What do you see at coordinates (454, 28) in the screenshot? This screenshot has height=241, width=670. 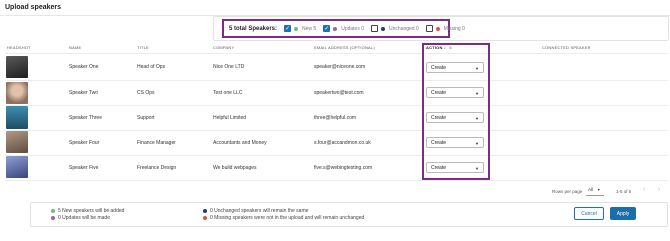 I see `filter-missing-label: Missing 0` at bounding box center [454, 28].